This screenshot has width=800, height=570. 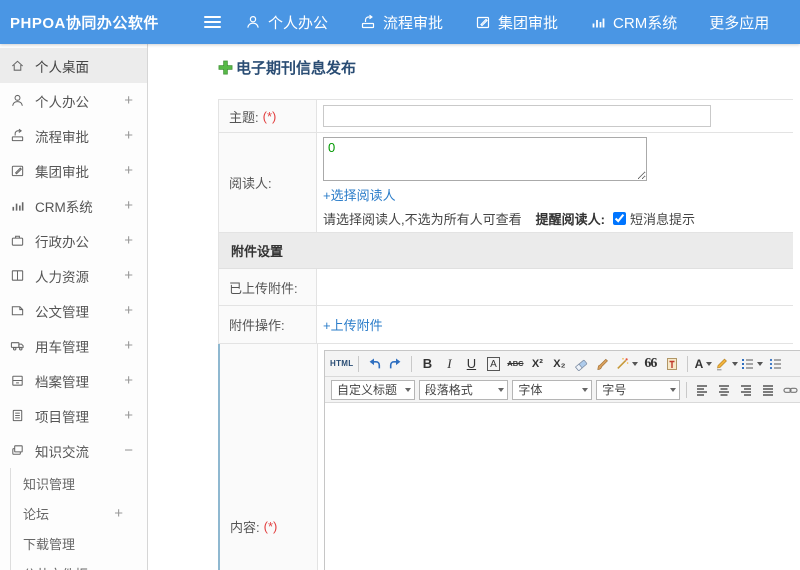 What do you see at coordinates (515, 364) in the screenshot?
I see `strikethrough-button: ABC` at bounding box center [515, 364].